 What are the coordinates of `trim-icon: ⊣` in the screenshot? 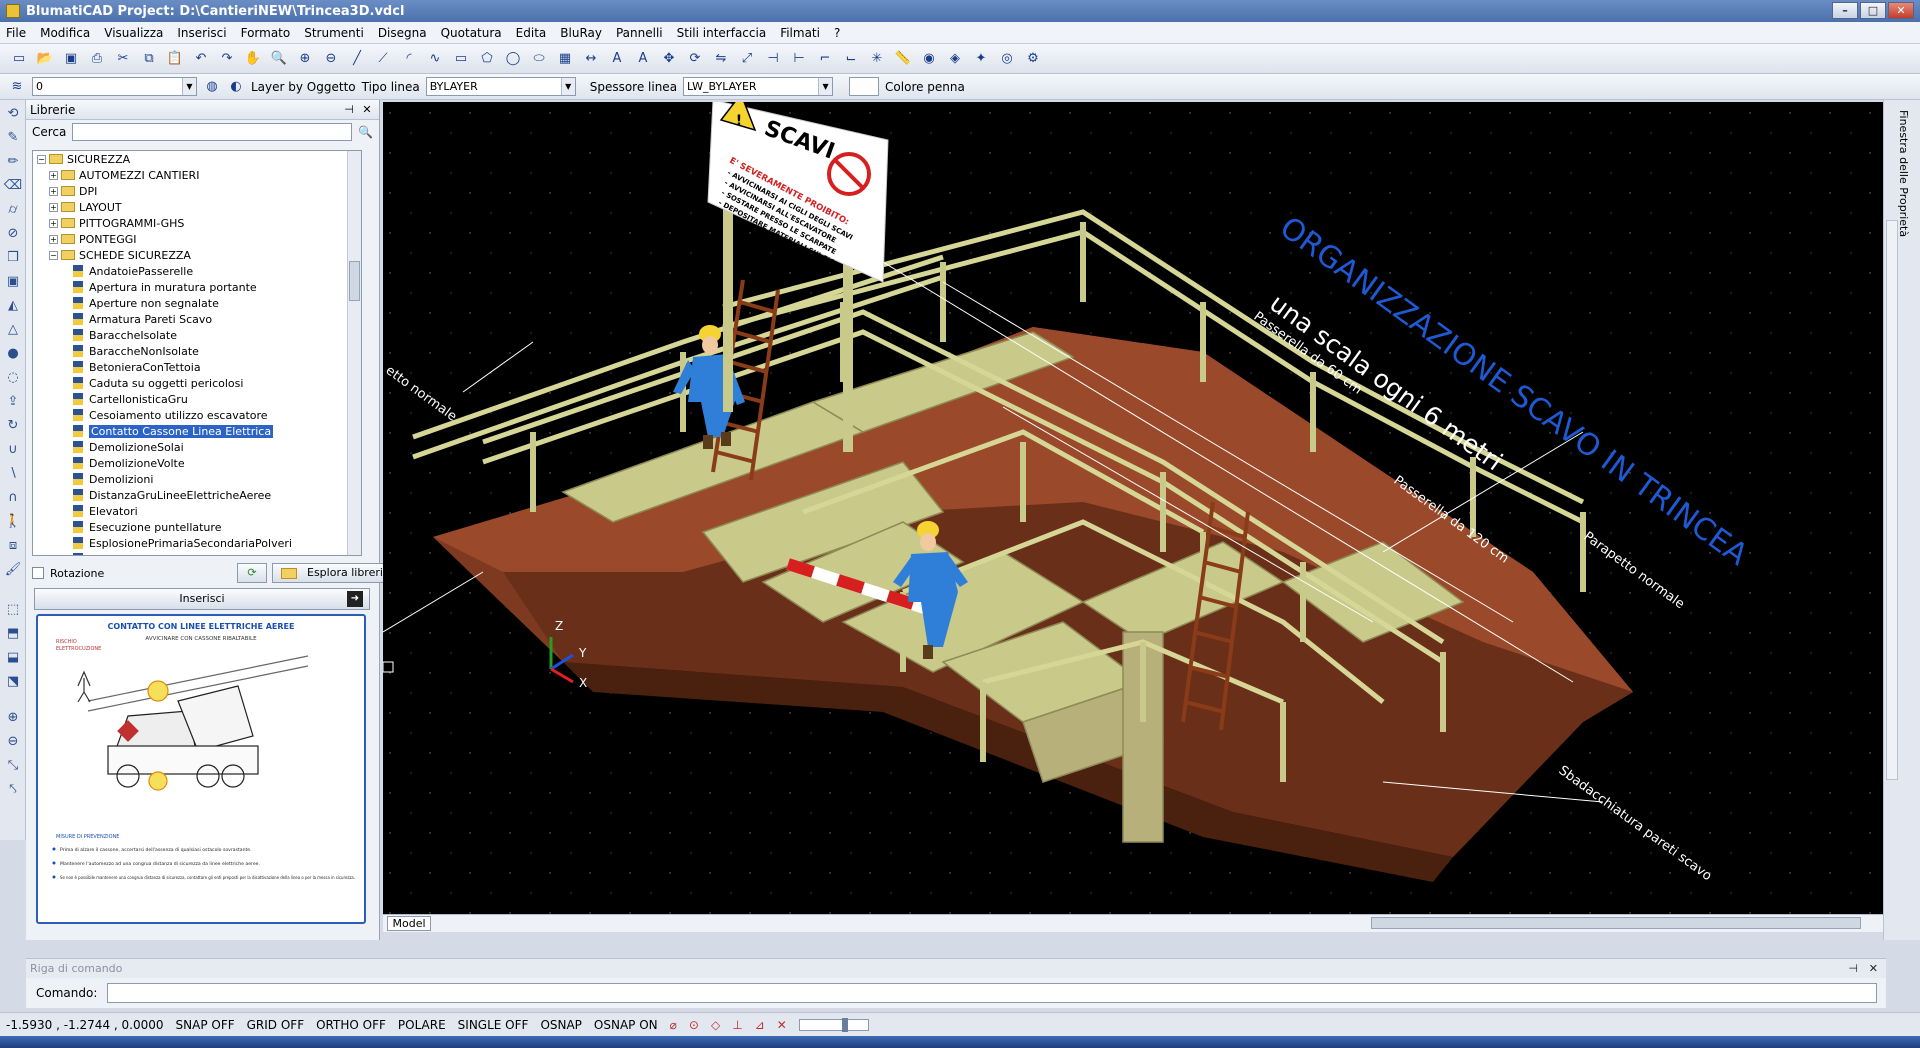 It's located at (773, 59).